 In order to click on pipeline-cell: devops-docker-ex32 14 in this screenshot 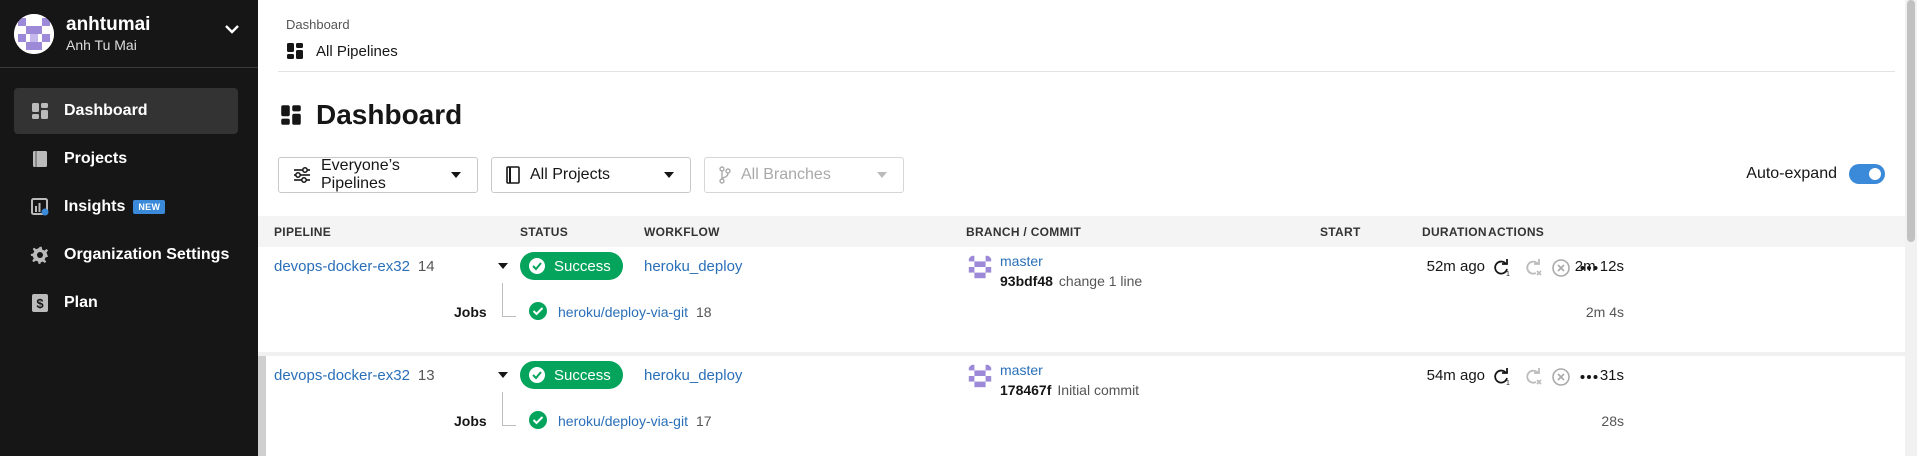, I will do `click(354, 267)`.